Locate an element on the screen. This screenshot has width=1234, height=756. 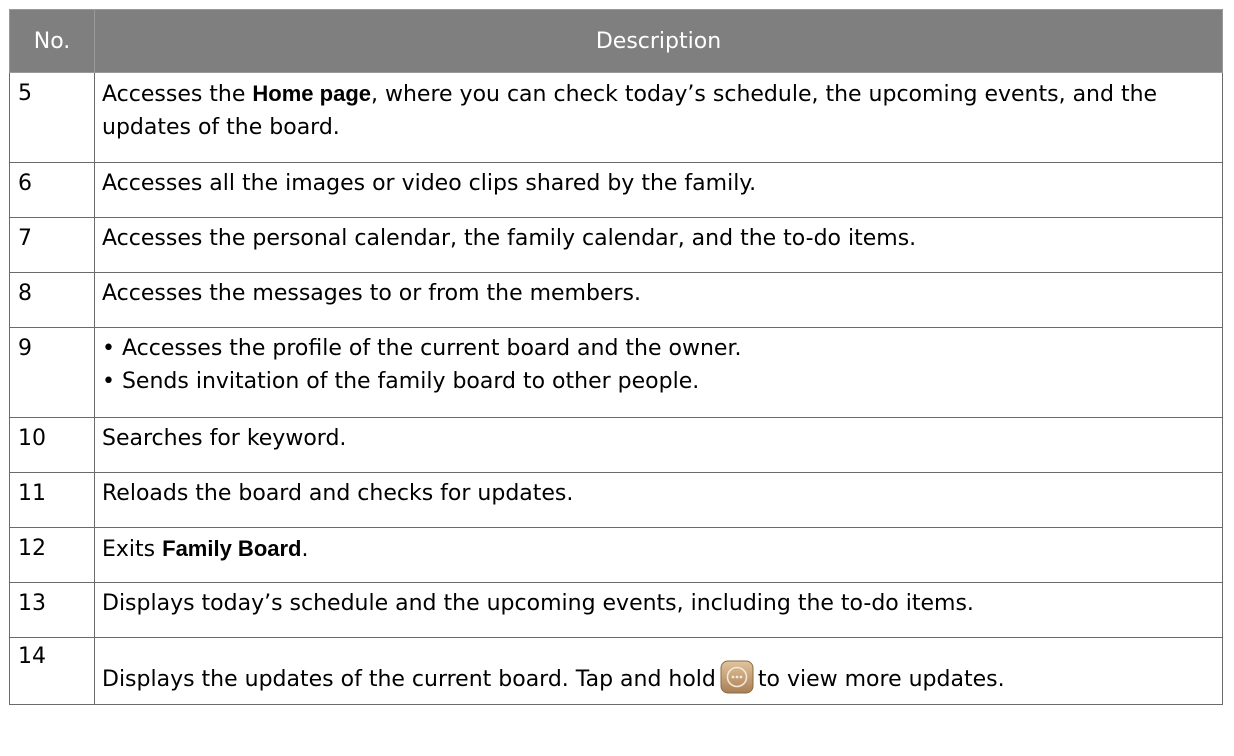
table-header-row: No. Description is located at coordinates (616, 41).